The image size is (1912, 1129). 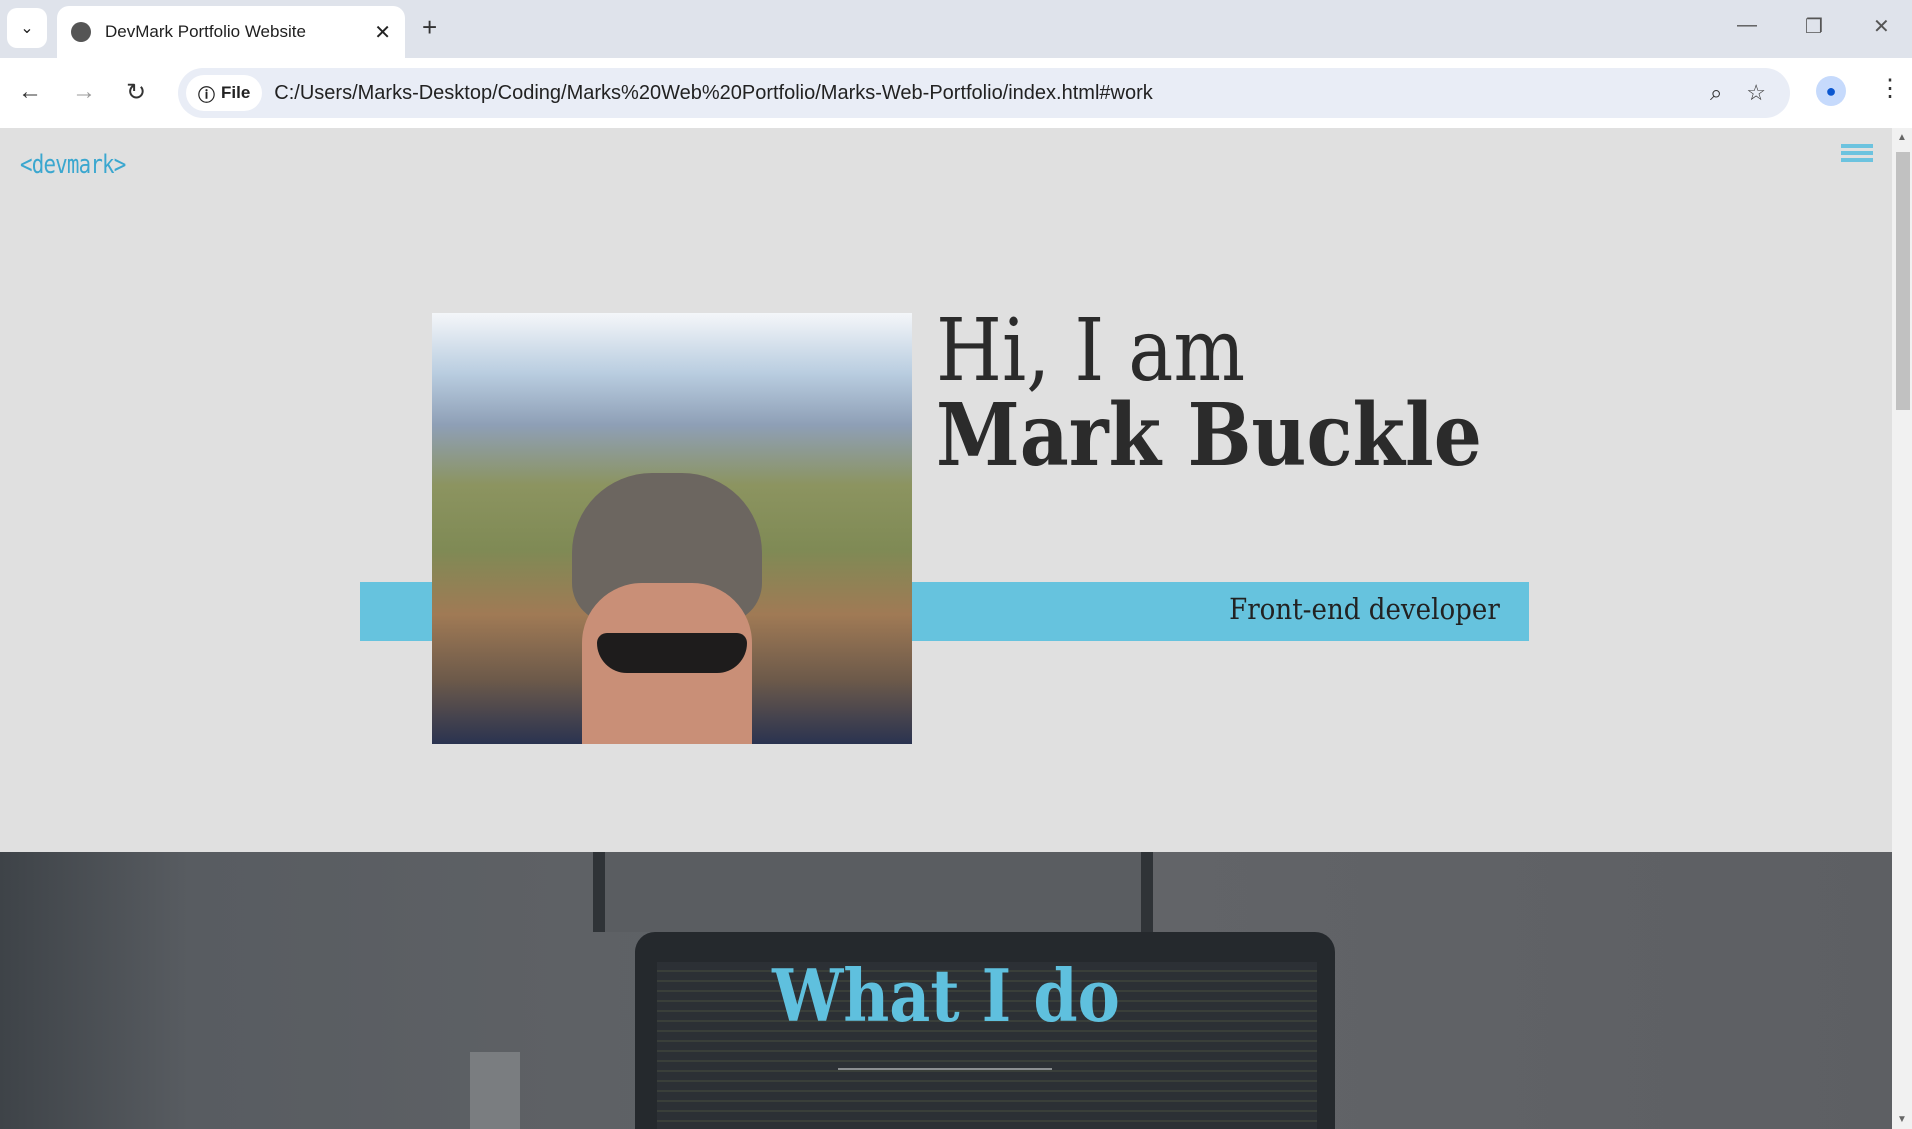 I want to click on browser-menu-icon: ⋮, so click(x=1890, y=88).